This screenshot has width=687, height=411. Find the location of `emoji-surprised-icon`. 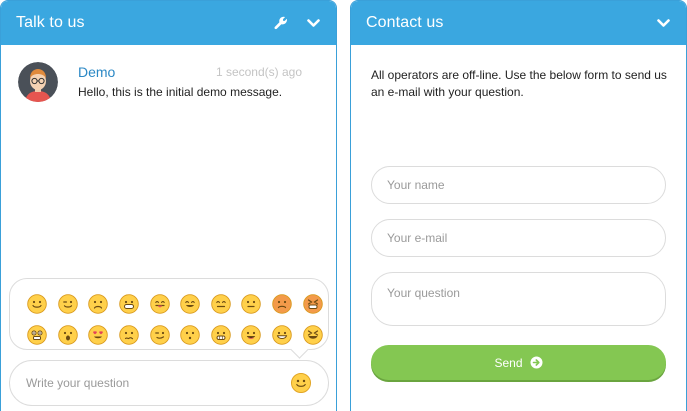

emoji-surprised-icon is located at coordinates (251, 303).